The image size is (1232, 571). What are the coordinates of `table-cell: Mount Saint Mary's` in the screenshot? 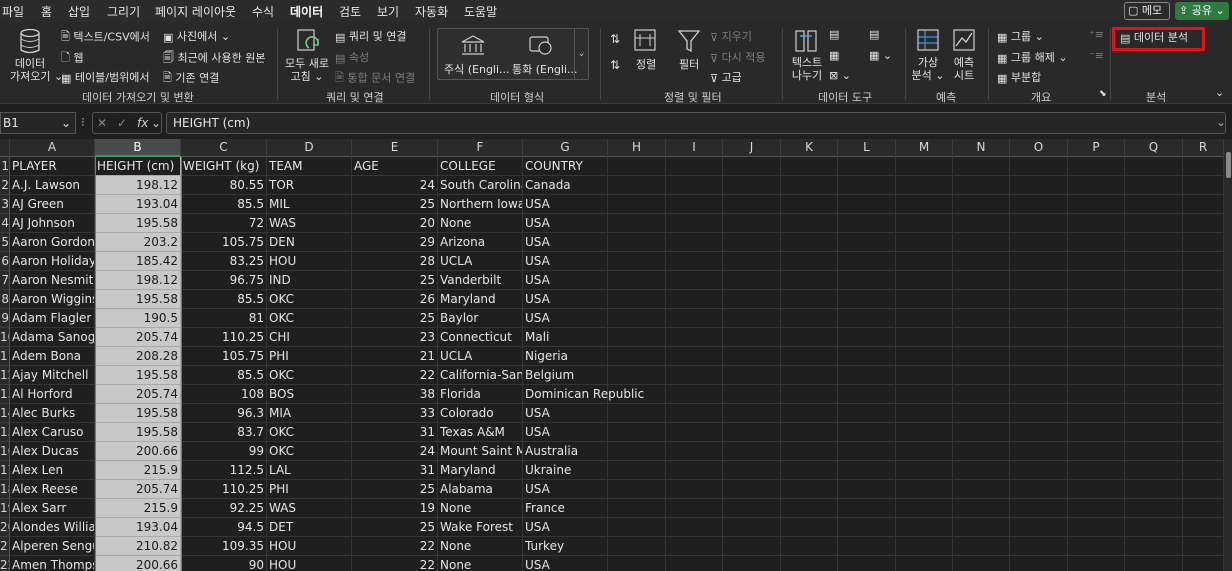 It's located at (480, 451).